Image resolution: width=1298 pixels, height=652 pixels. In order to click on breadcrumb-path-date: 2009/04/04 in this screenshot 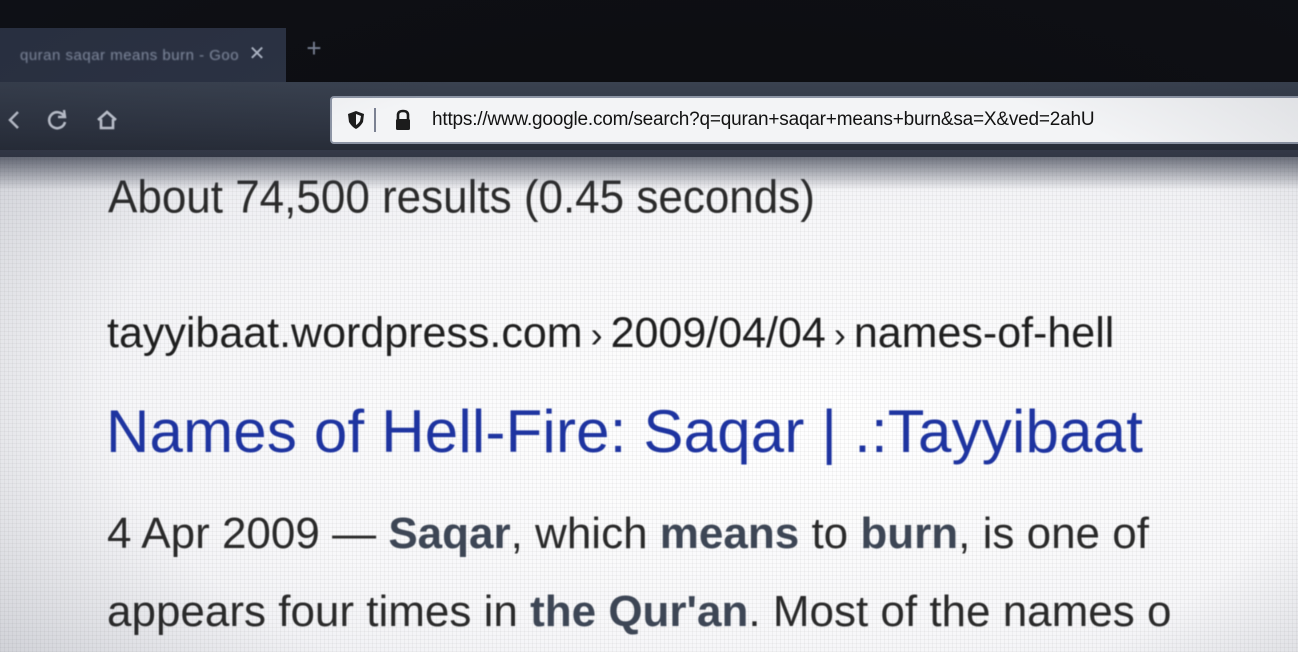, I will do `click(718, 333)`.